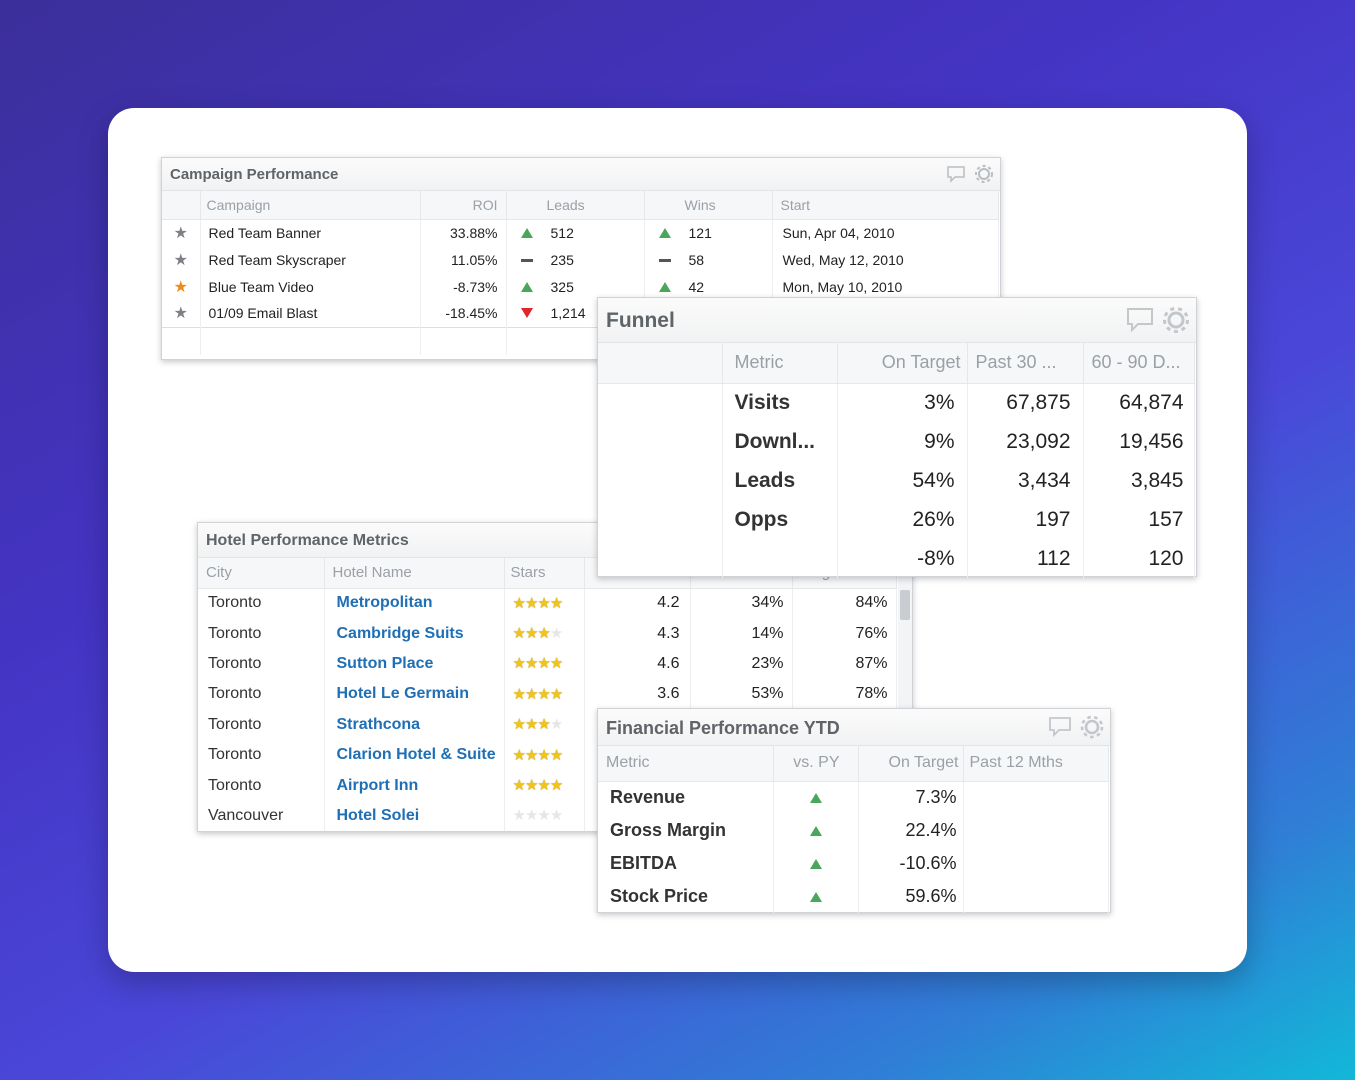 This screenshot has width=1355, height=1080. What do you see at coordinates (385, 602) in the screenshot?
I see `hotel-name-link: Metropolitan` at bounding box center [385, 602].